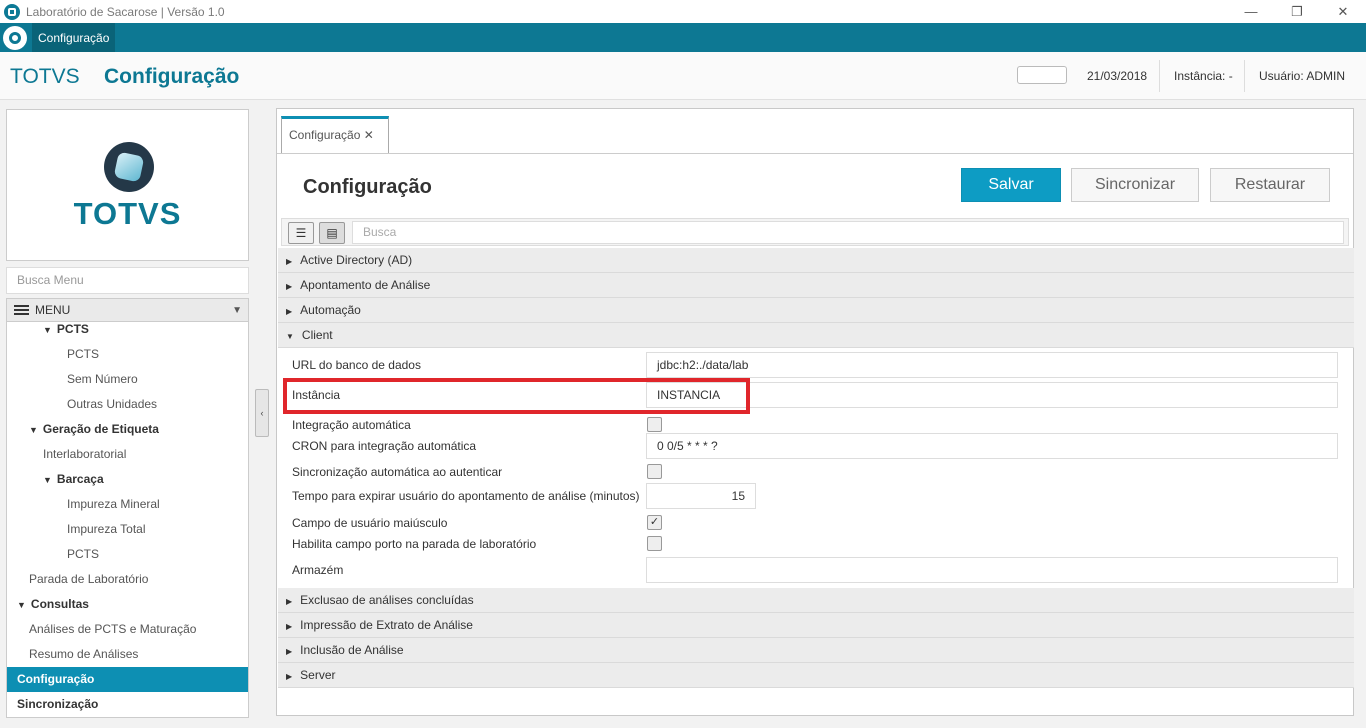  I want to click on window-title: Laboratório de Sacarose | Versão 1.0, so click(125, 11).